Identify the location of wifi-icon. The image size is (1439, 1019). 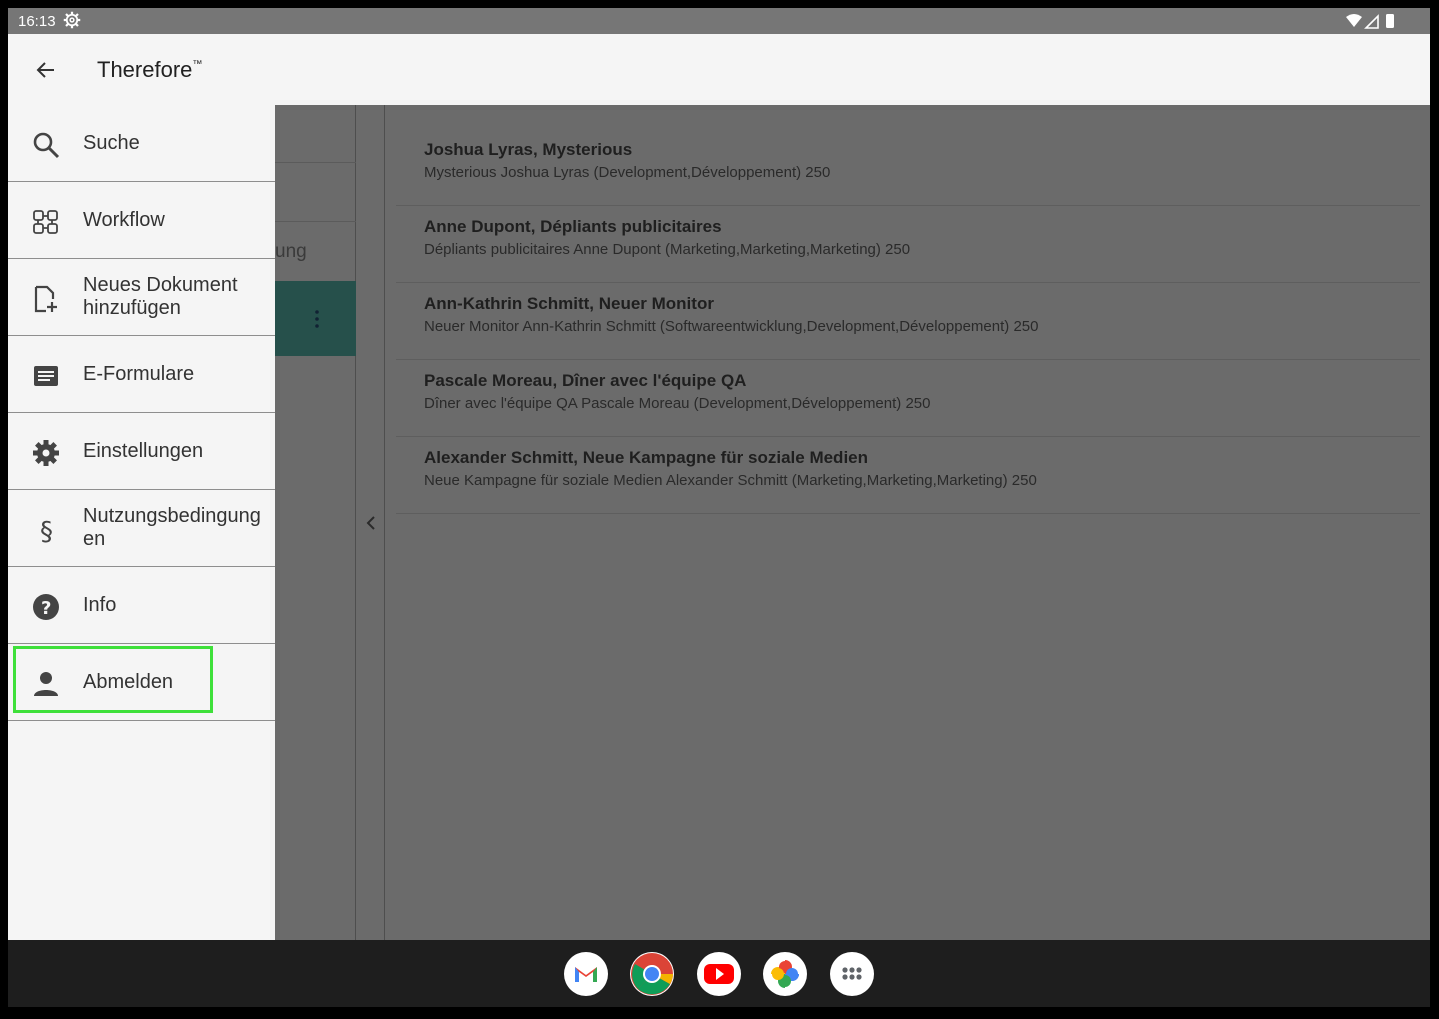
(1354, 20).